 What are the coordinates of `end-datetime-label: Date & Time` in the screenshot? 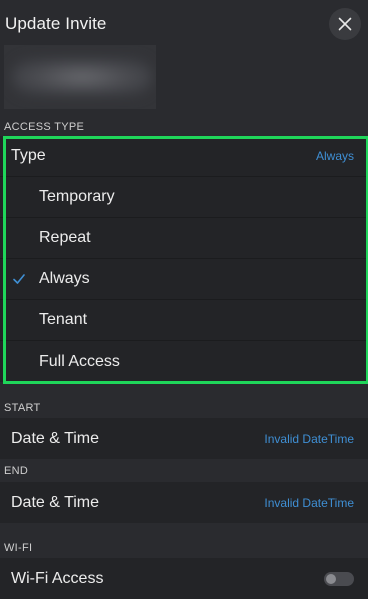 It's located at (55, 502).